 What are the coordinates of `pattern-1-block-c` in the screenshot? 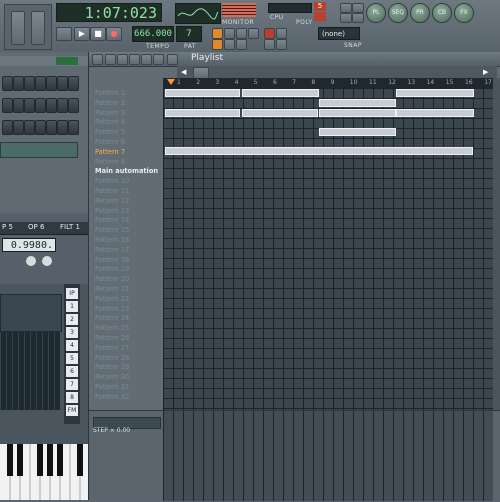 It's located at (435, 93).